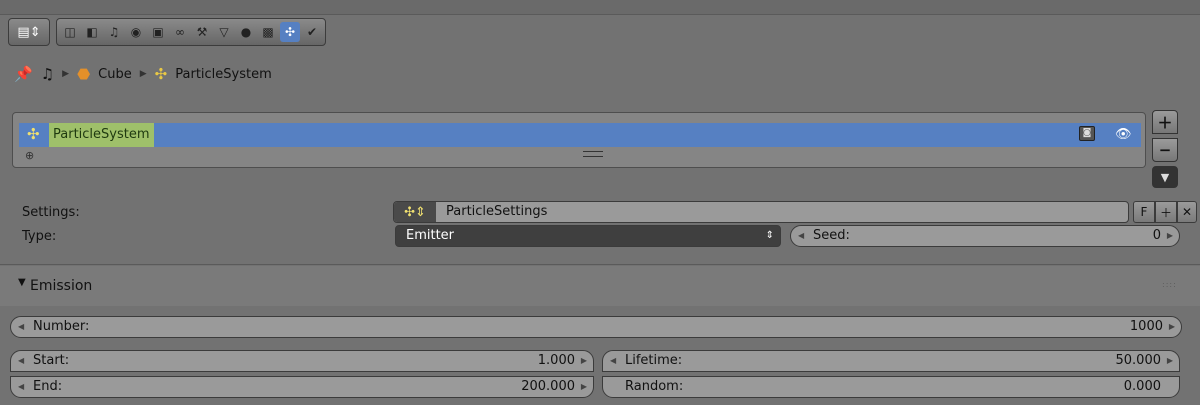 The width and height of the screenshot is (1200, 405). What do you see at coordinates (268, 32) in the screenshot?
I see `texture-tab-icon: ▩` at bounding box center [268, 32].